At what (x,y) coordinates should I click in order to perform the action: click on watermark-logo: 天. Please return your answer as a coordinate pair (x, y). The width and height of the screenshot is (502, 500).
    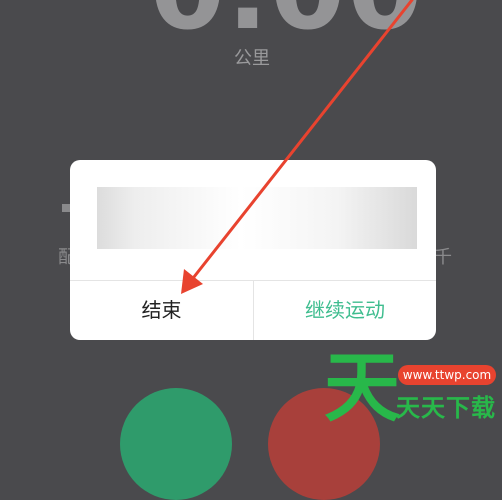
    Looking at the image, I should click on (362, 387).